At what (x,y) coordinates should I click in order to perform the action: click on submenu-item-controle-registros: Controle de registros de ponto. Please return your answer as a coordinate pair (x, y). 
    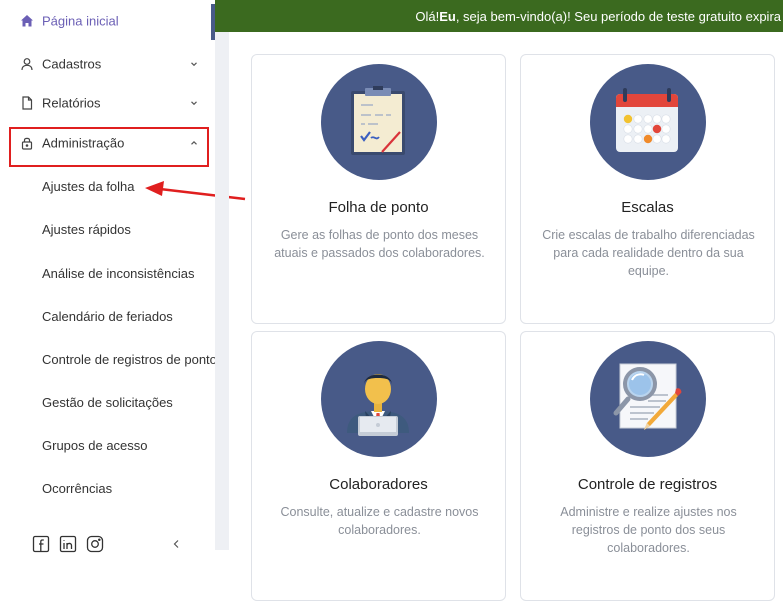
    Looking at the image, I should click on (129, 359).